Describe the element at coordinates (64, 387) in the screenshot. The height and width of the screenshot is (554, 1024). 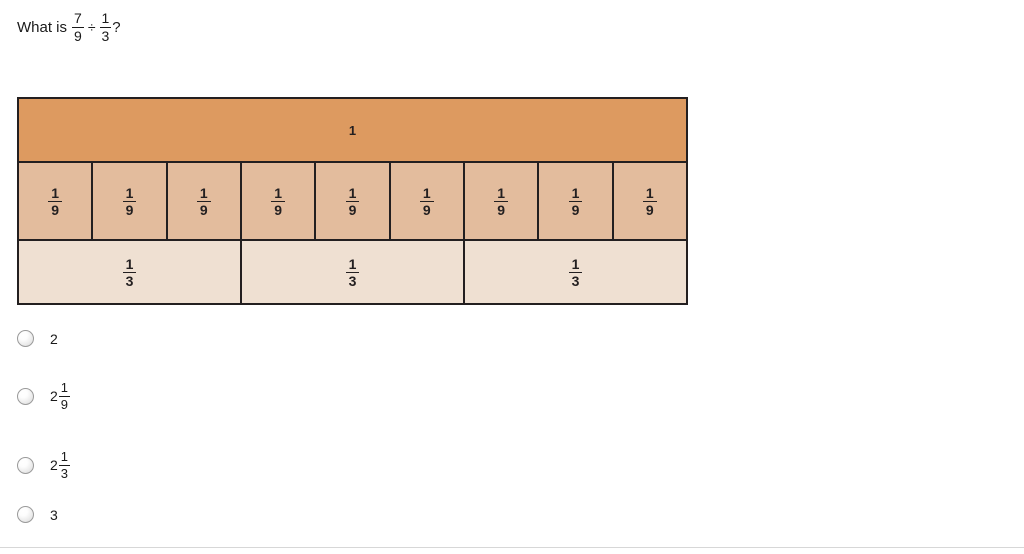
I see `option-b-numerator: 1` at that location.